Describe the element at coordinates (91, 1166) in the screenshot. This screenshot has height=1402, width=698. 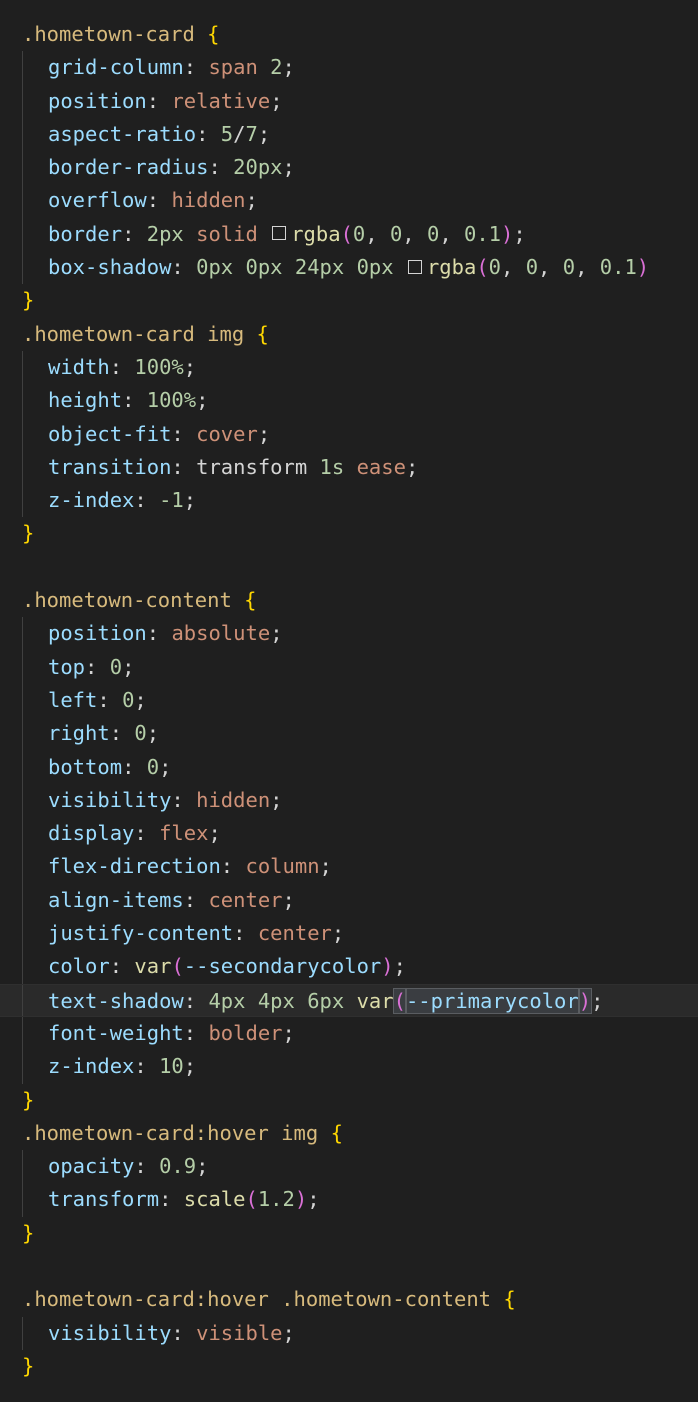
I see `code-token: opacity` at that location.